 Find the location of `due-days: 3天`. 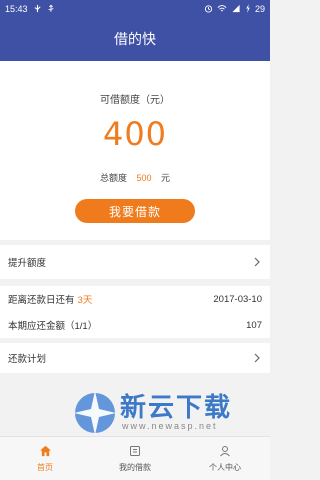

due-days: 3天 is located at coordinates (85, 300).